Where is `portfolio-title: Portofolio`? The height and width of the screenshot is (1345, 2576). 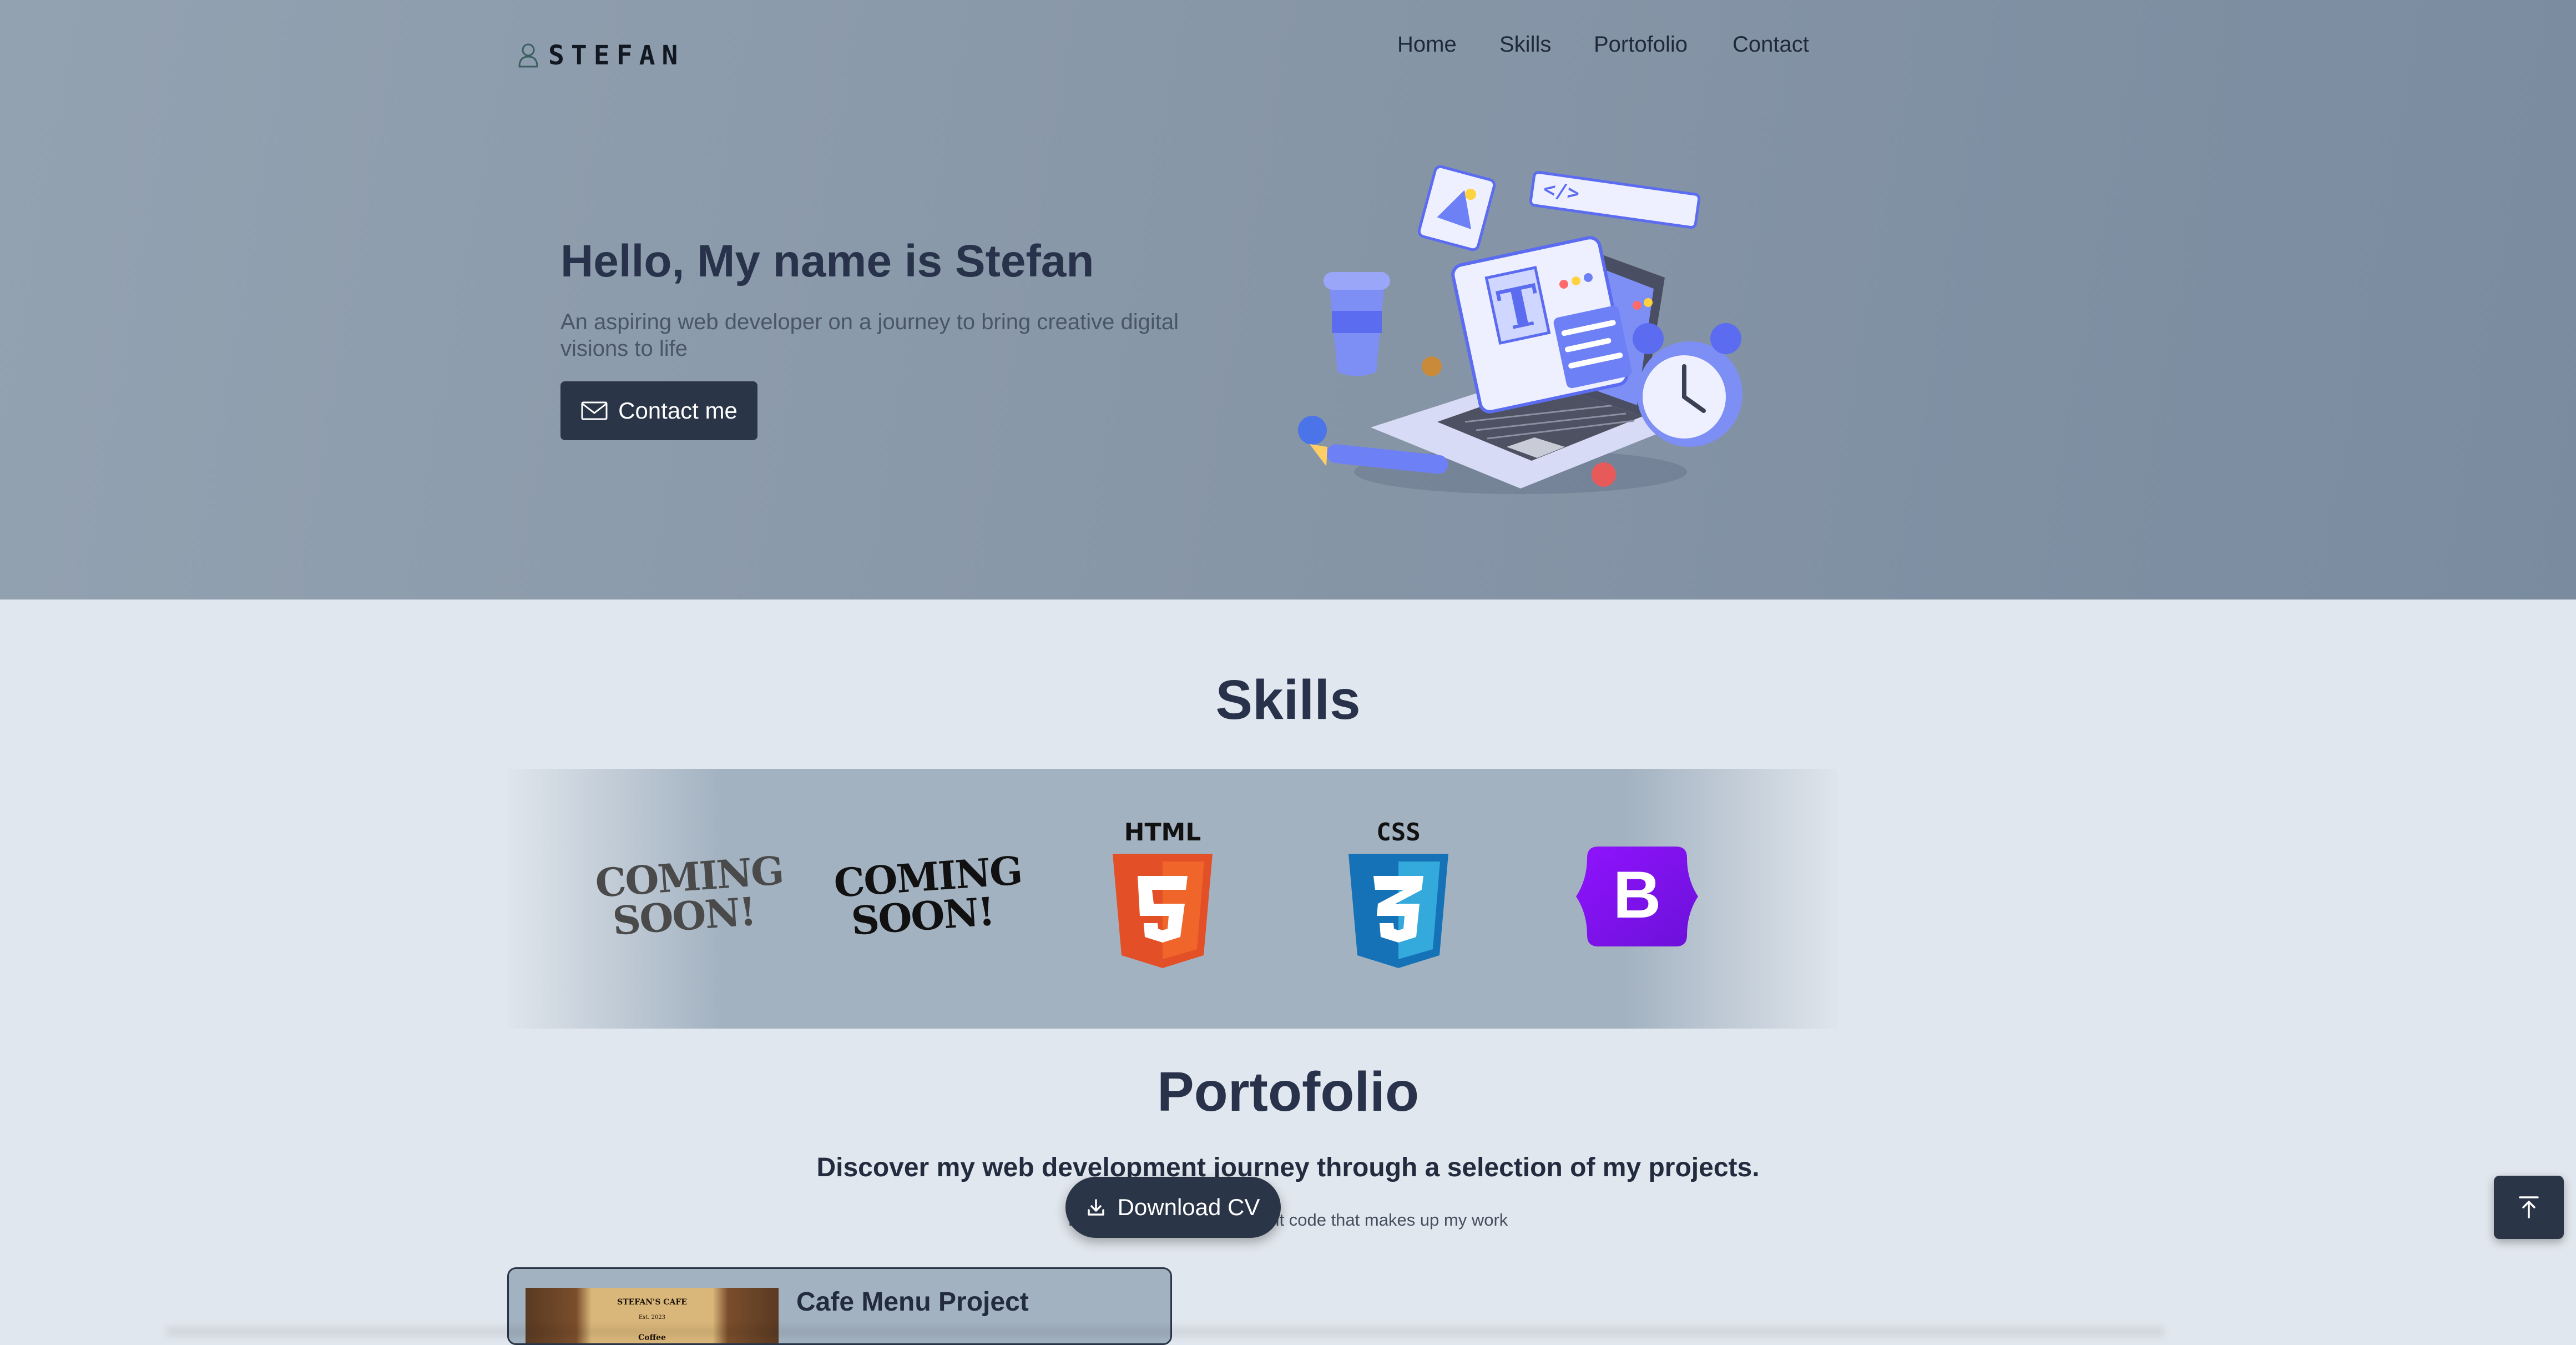
portfolio-title: Portofolio is located at coordinates (1288, 1092).